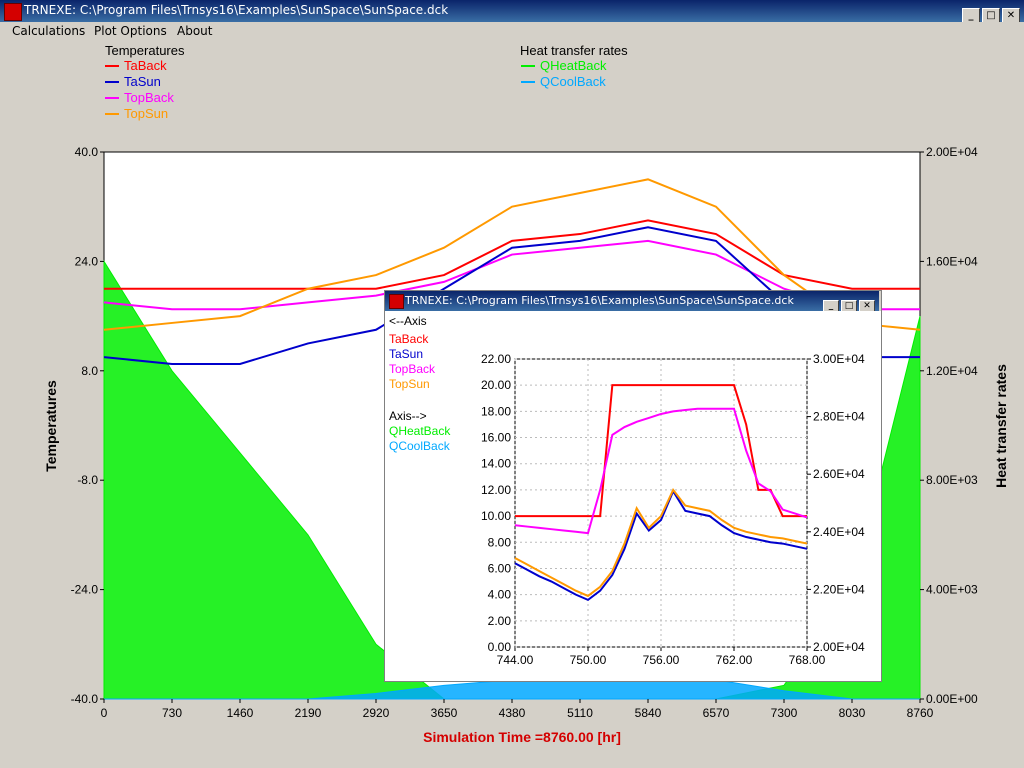 This screenshot has height=768, width=1024. What do you see at coordinates (952, 699) in the screenshot?
I see `y-right-tick-label: 0.00E+00` at bounding box center [952, 699].